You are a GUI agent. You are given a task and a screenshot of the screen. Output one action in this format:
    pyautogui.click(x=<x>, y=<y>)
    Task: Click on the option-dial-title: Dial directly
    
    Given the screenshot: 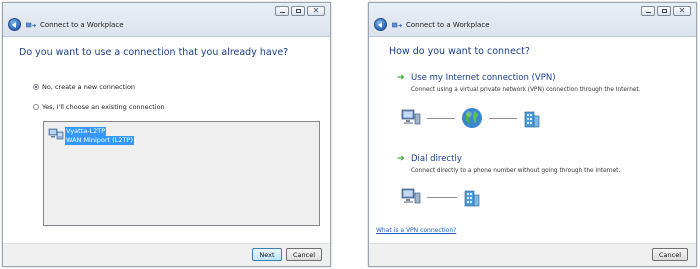 What is the action you would take?
    pyautogui.click(x=436, y=159)
    